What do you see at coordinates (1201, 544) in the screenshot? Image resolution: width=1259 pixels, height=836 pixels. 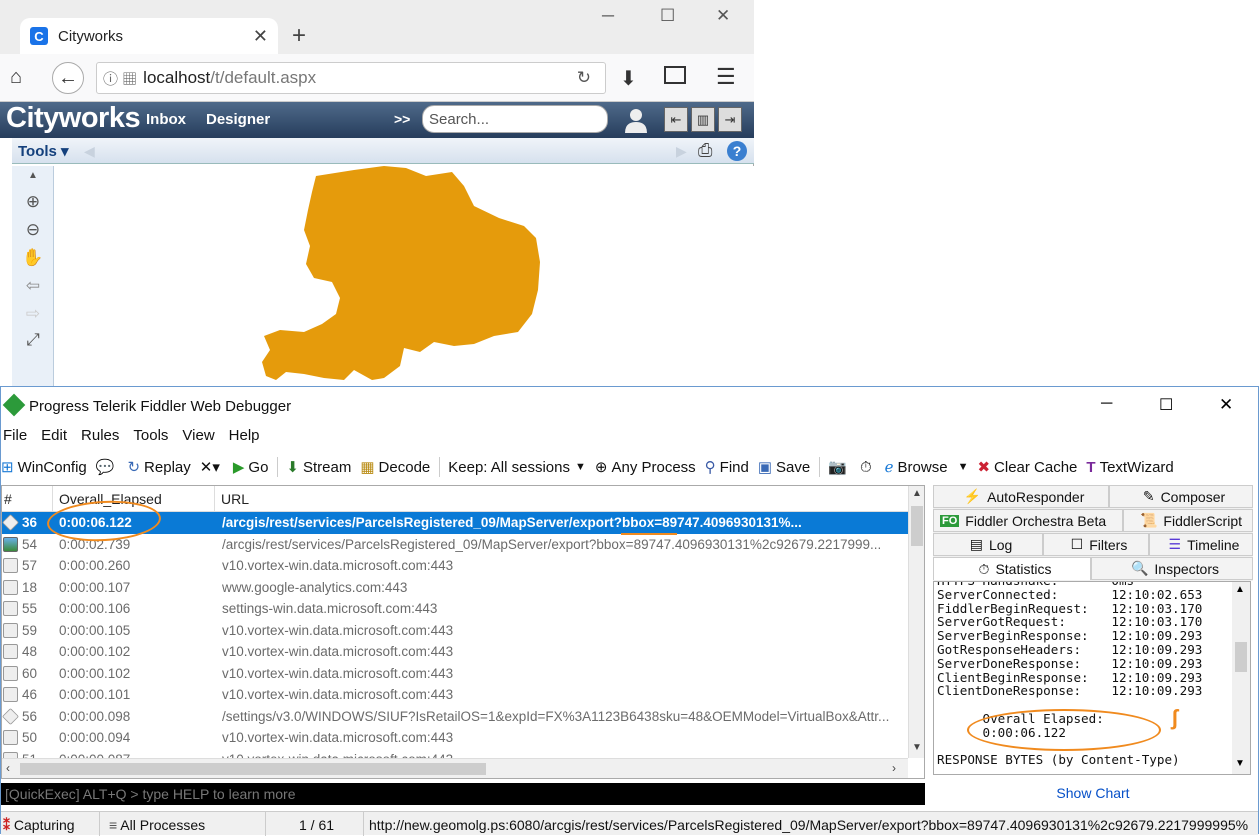 I see `tab-timeline: ☰ Timeline` at bounding box center [1201, 544].